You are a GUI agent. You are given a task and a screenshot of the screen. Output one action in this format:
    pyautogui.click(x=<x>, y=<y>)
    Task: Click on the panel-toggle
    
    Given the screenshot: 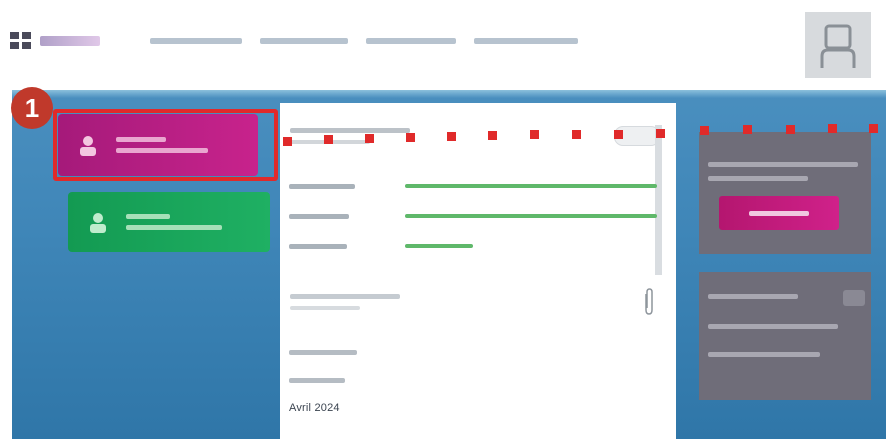 What is the action you would take?
    pyautogui.click(x=637, y=136)
    